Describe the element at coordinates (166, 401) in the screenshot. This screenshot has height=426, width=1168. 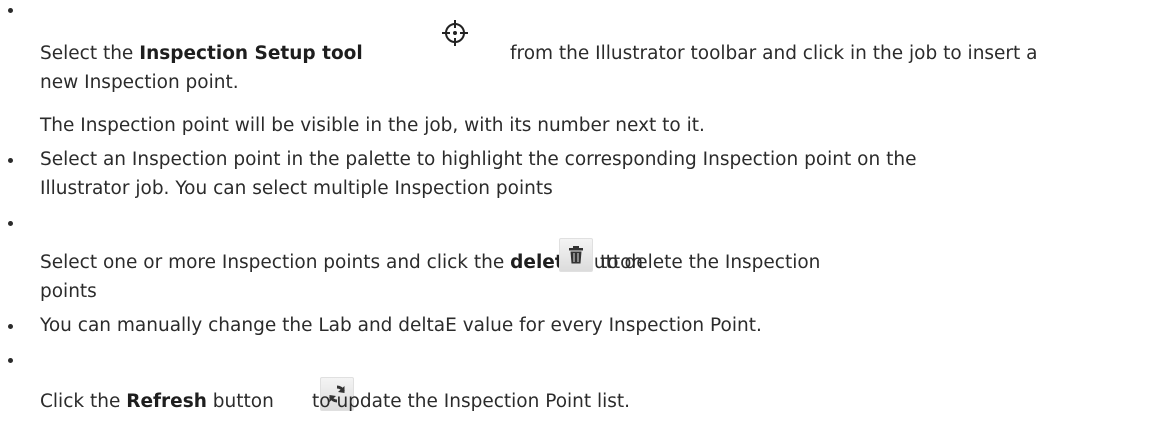
I see `refresh-label: Refresh` at that location.